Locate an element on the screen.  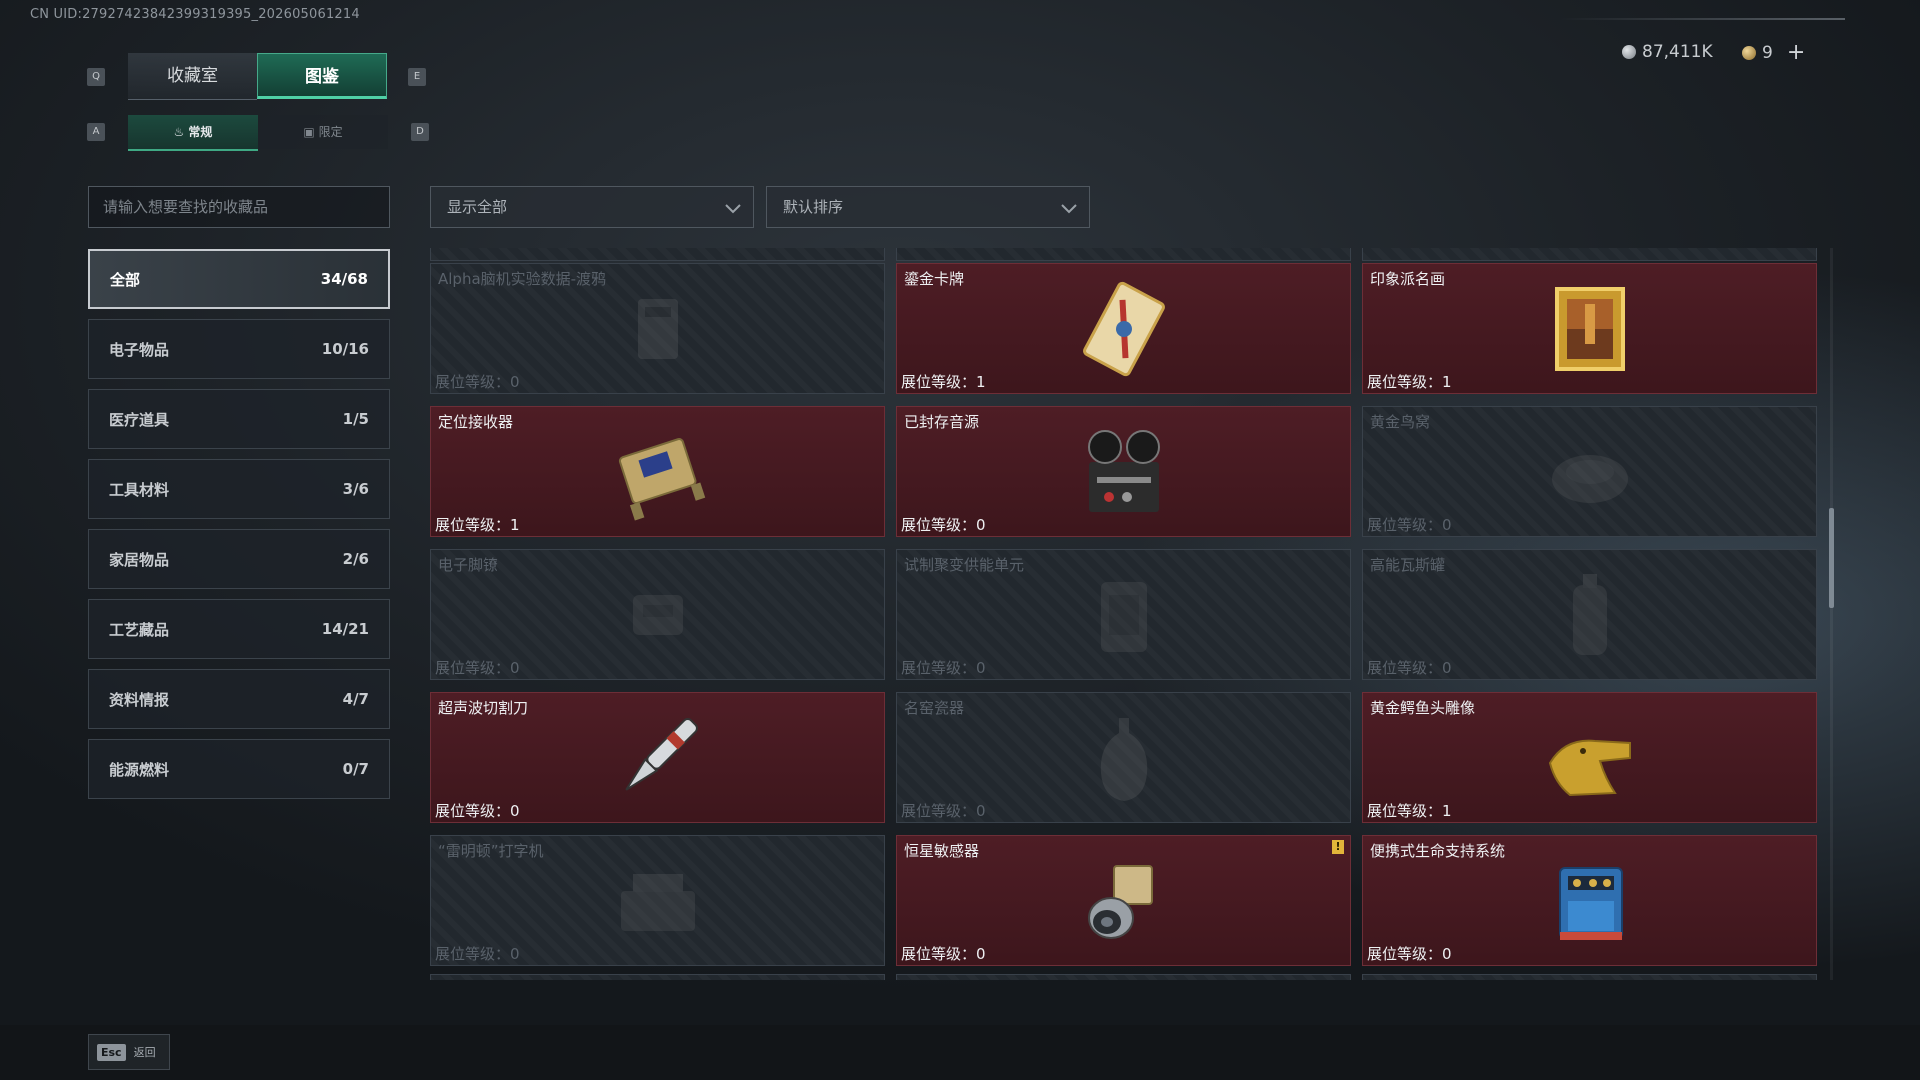
subtab-regular: ♨ 常规 is located at coordinates (193, 133).